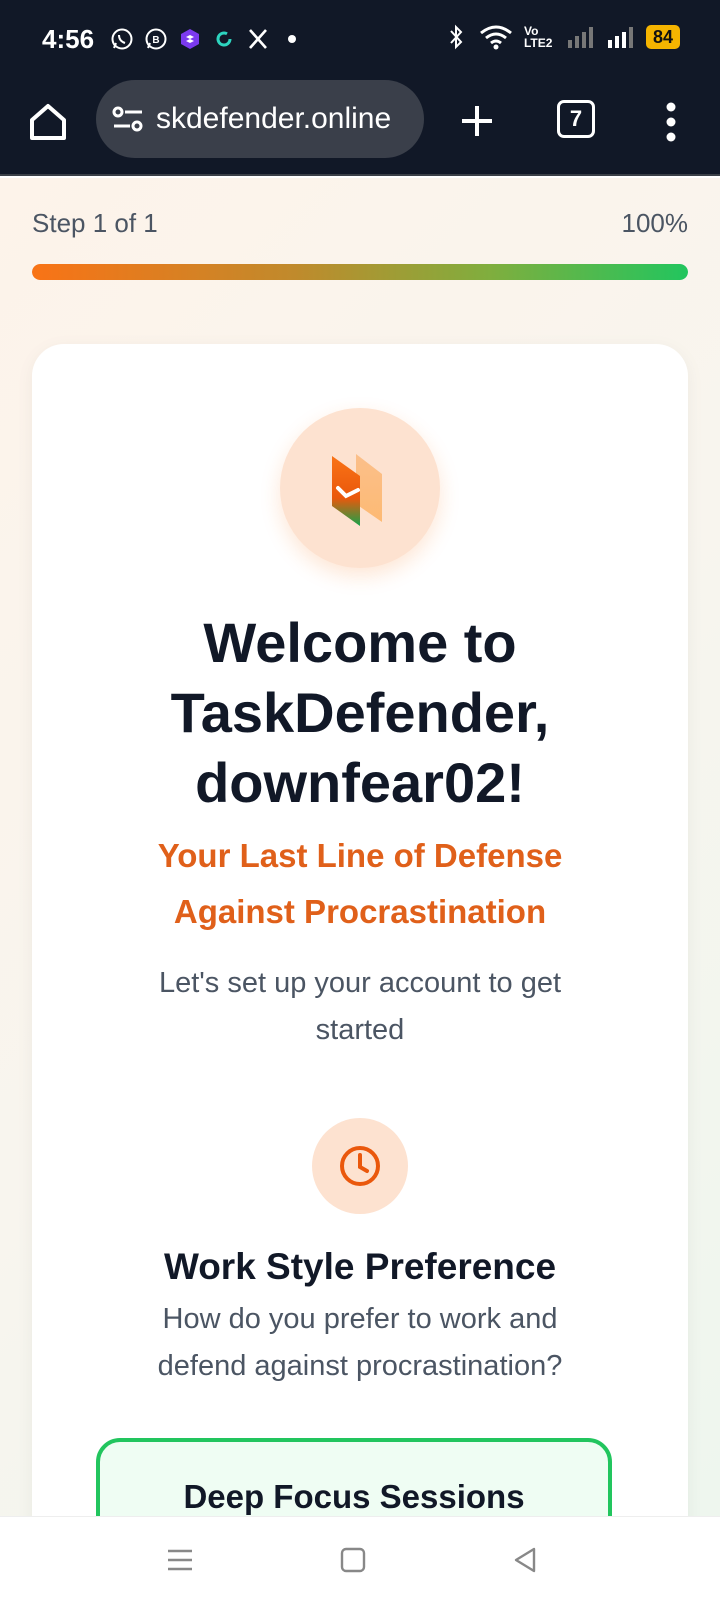 Image resolution: width=720 pixels, height=1604 pixels. I want to click on progress-bar-fill, so click(360, 272).